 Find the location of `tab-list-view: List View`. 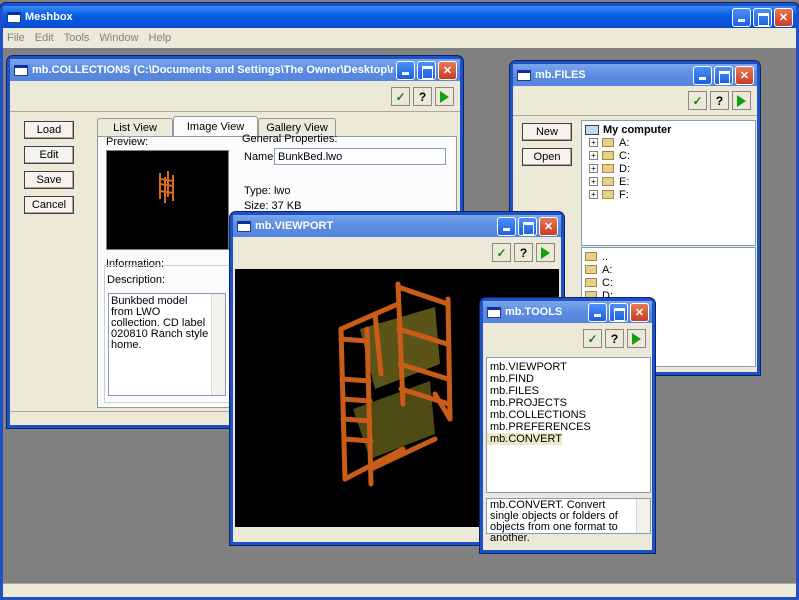

tab-list-view: List View is located at coordinates (135, 127).